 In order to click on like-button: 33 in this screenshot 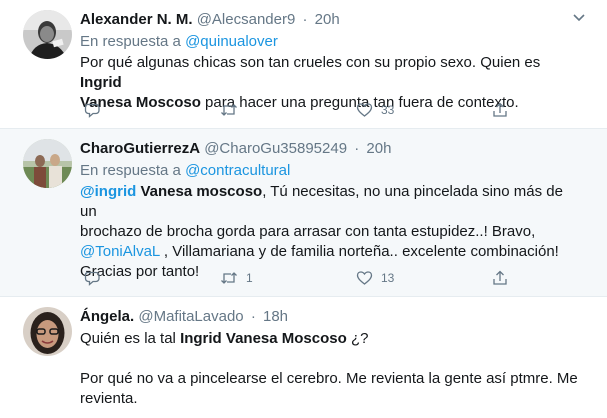, I will do `click(375, 110)`.